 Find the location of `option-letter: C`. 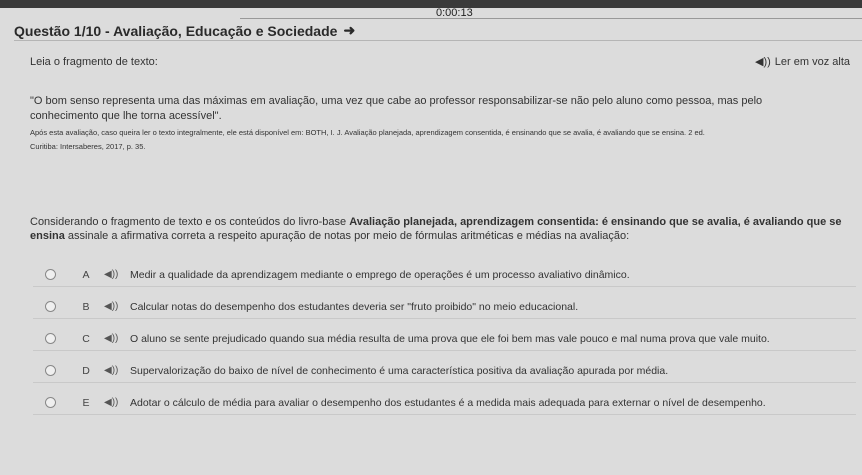

option-letter: C is located at coordinates (86, 338).